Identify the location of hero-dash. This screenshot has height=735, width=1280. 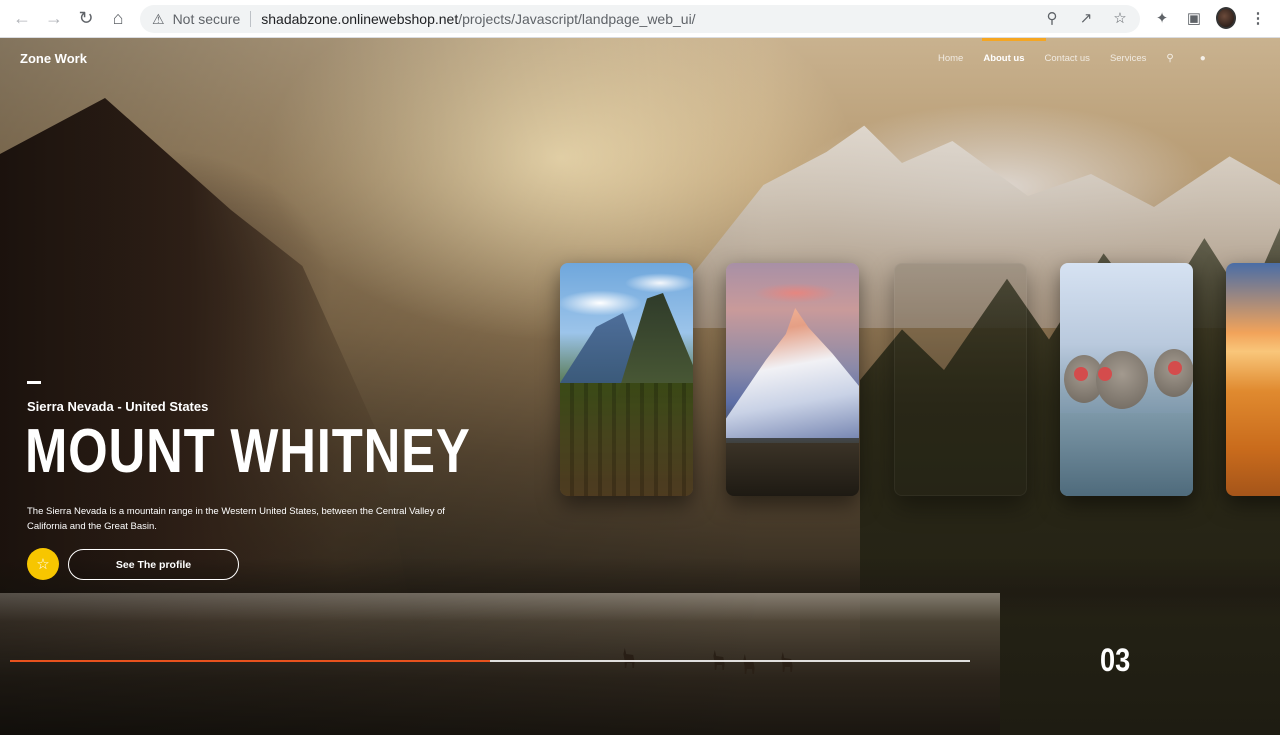
(34, 382).